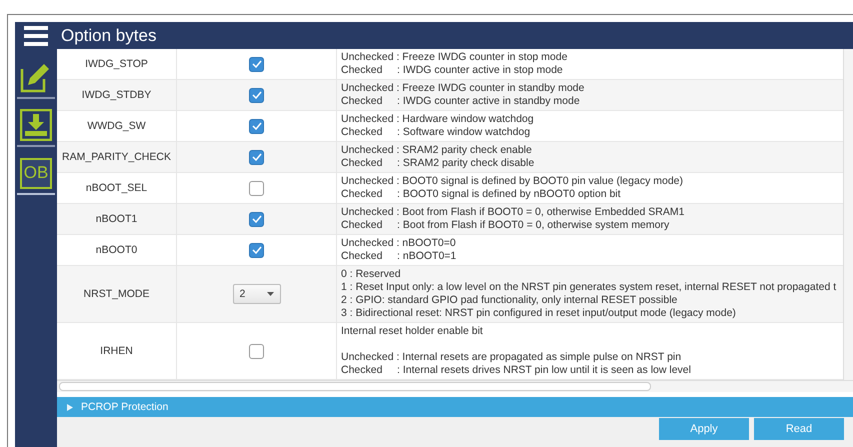 The width and height of the screenshot is (853, 447). What do you see at coordinates (513, 212) in the screenshot?
I see `option-description: Unchecked : Boot from Flash if BOOT0 = 0, otherwise Embedded SRAM1` at bounding box center [513, 212].